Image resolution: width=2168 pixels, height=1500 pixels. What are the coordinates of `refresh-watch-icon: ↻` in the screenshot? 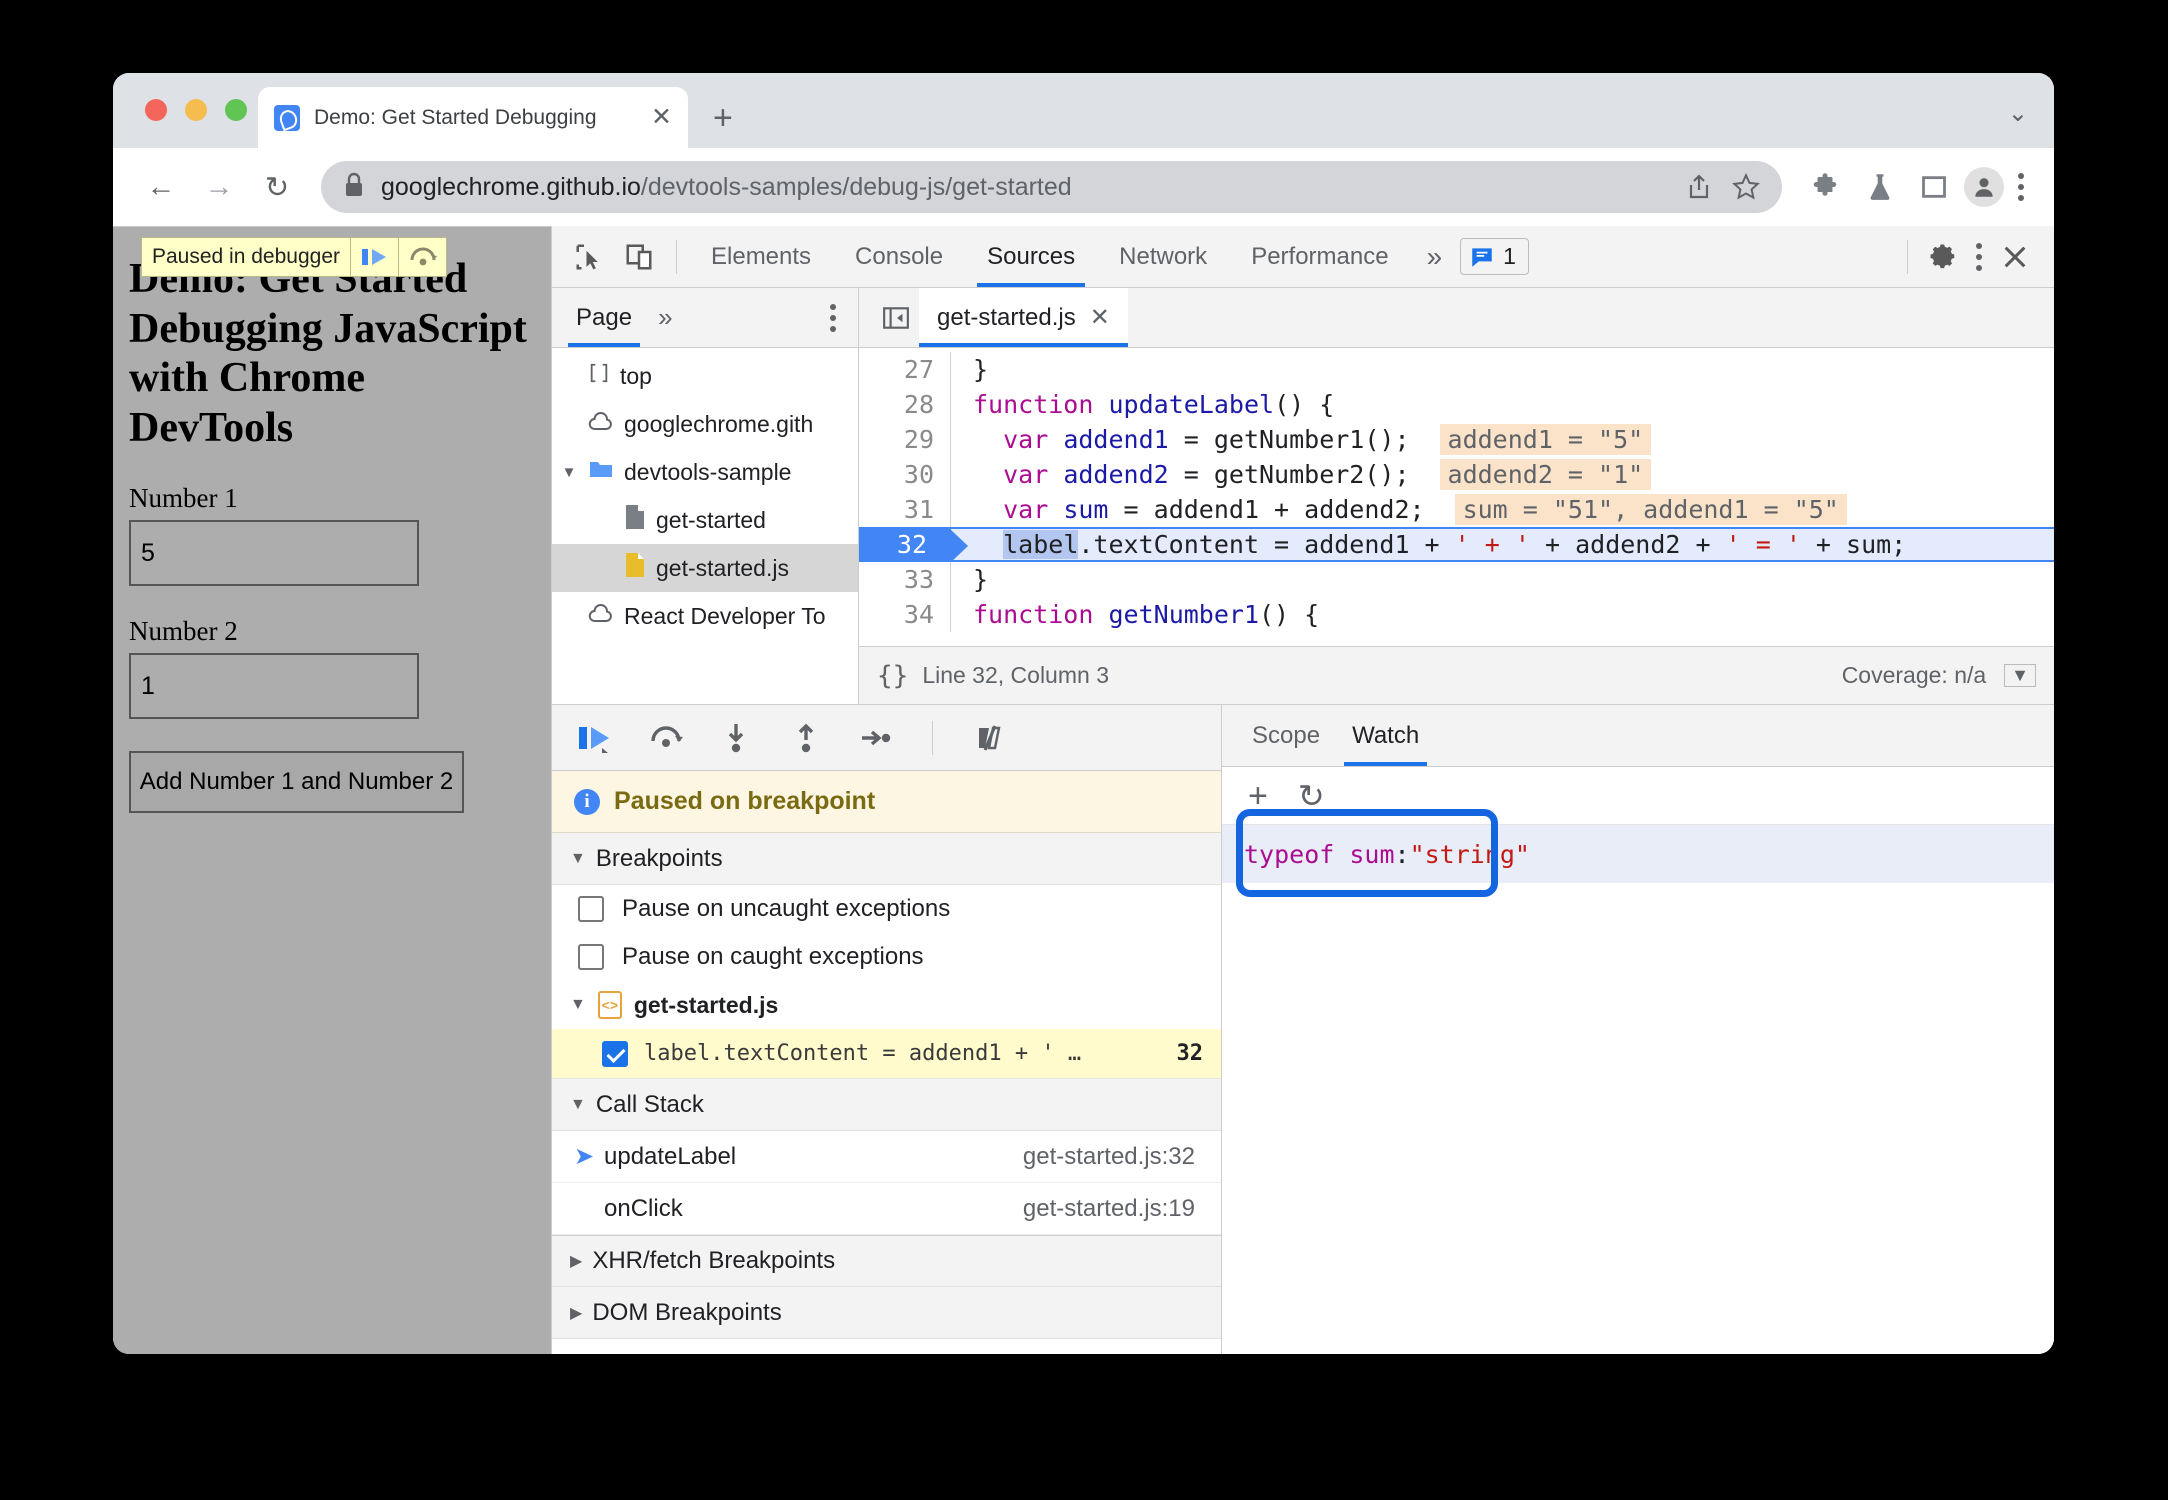 It's located at (1311, 796).